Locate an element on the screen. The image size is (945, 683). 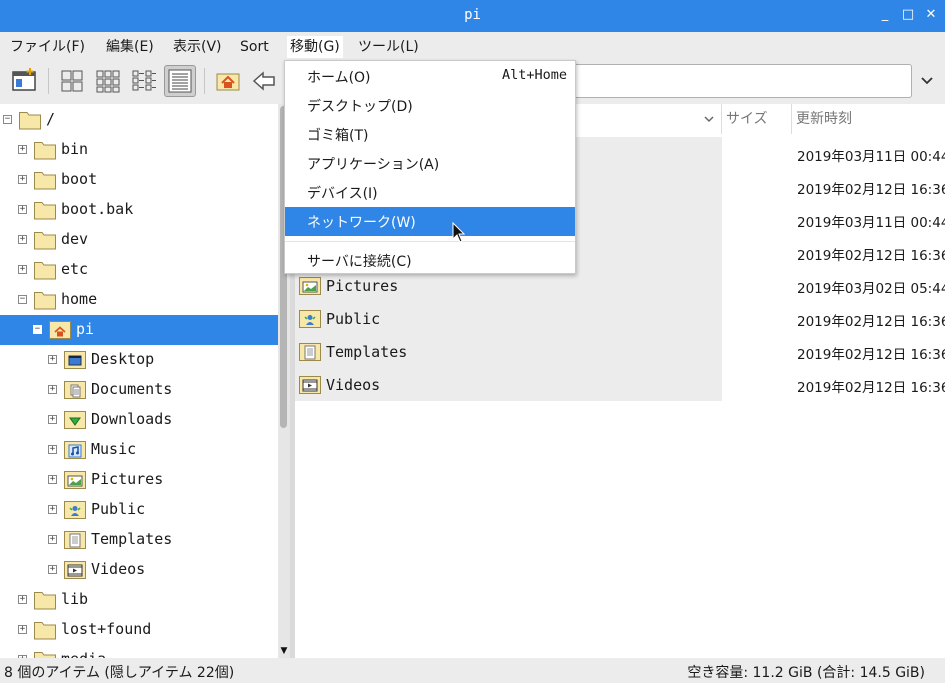
tree-item-home: − home is located at coordinates (139, 300).